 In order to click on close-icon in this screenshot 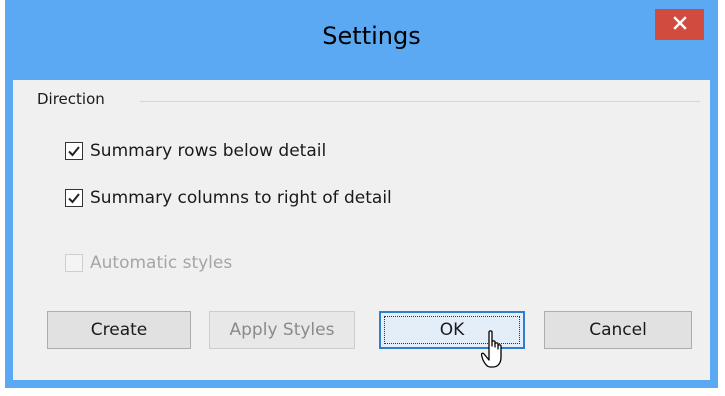, I will do `click(679, 24)`.